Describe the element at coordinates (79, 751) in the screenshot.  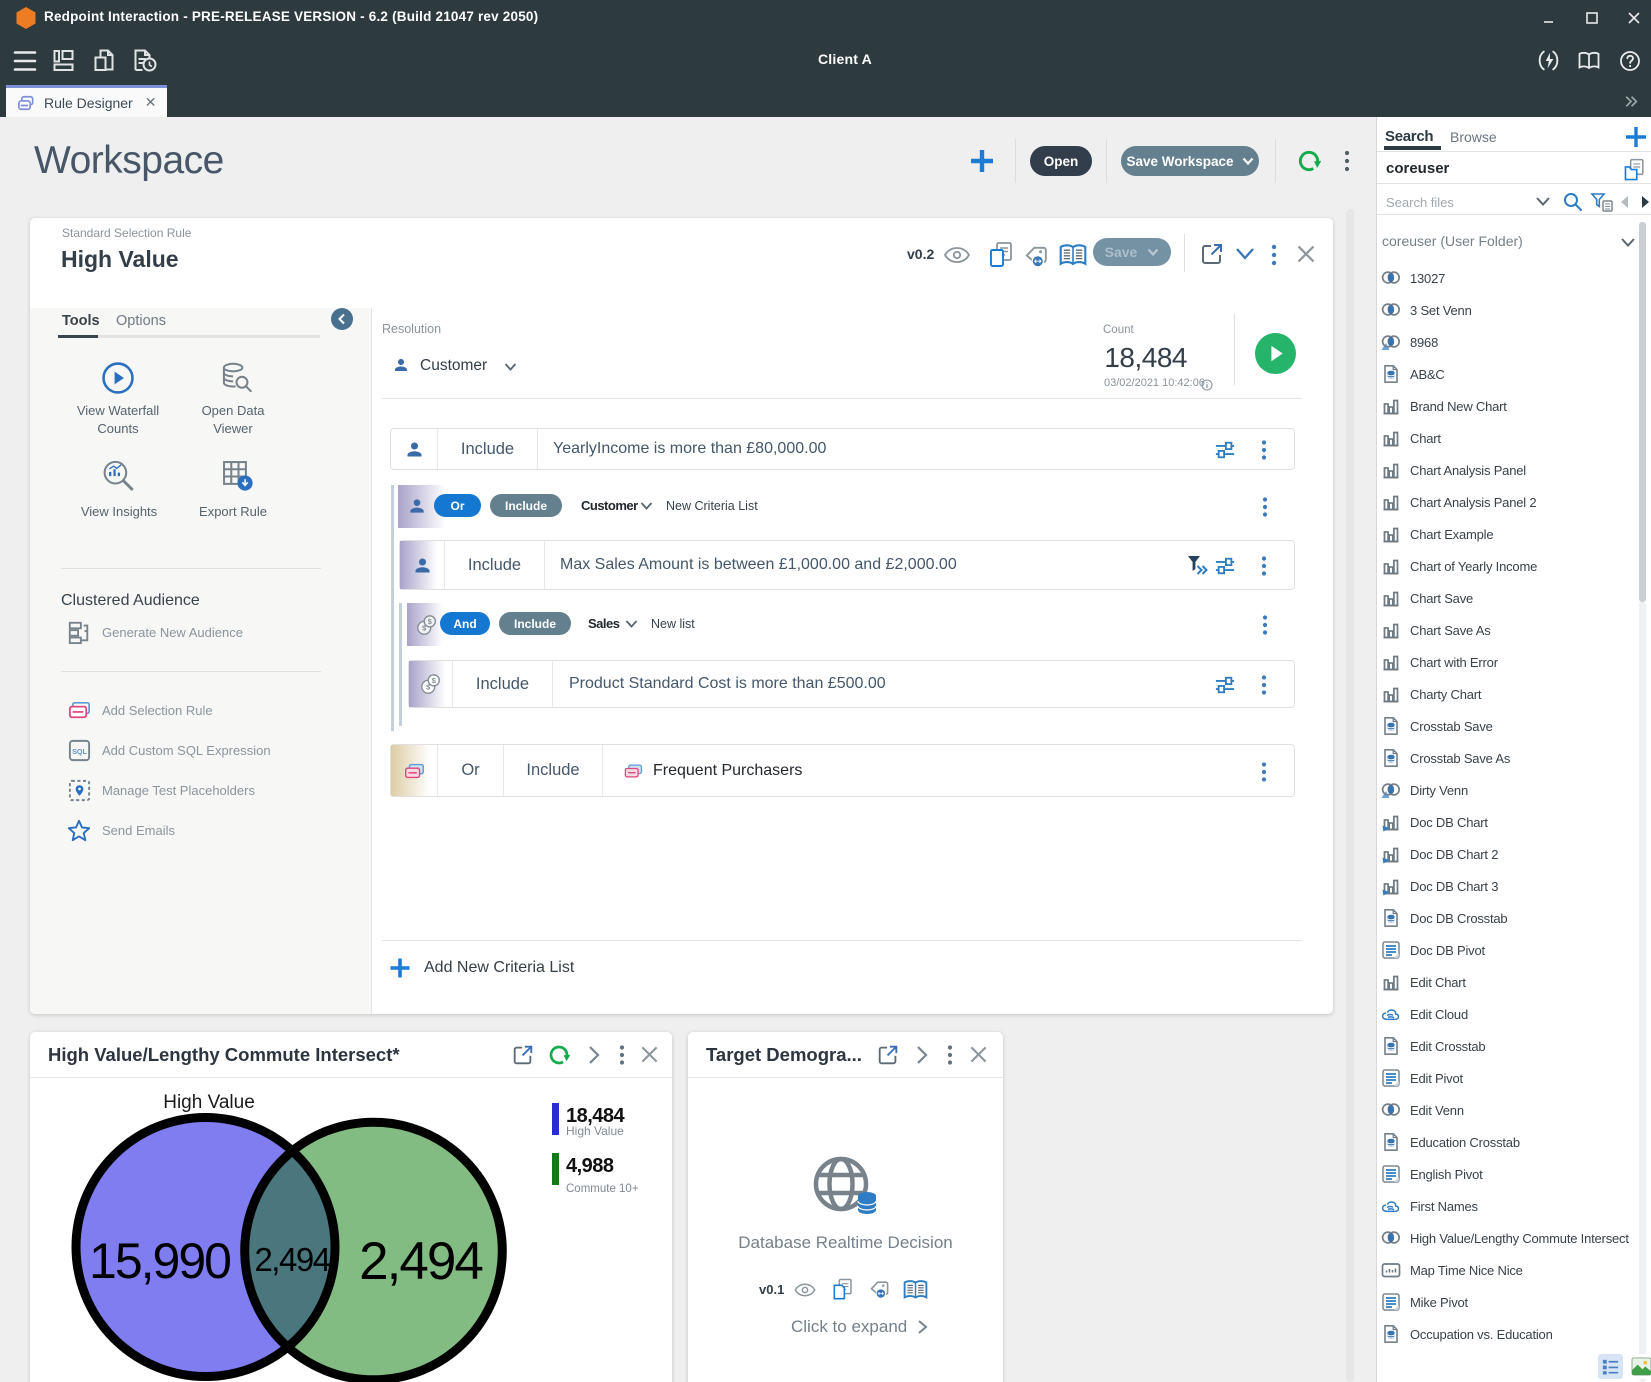
I see `svg-text: SQL` at that location.